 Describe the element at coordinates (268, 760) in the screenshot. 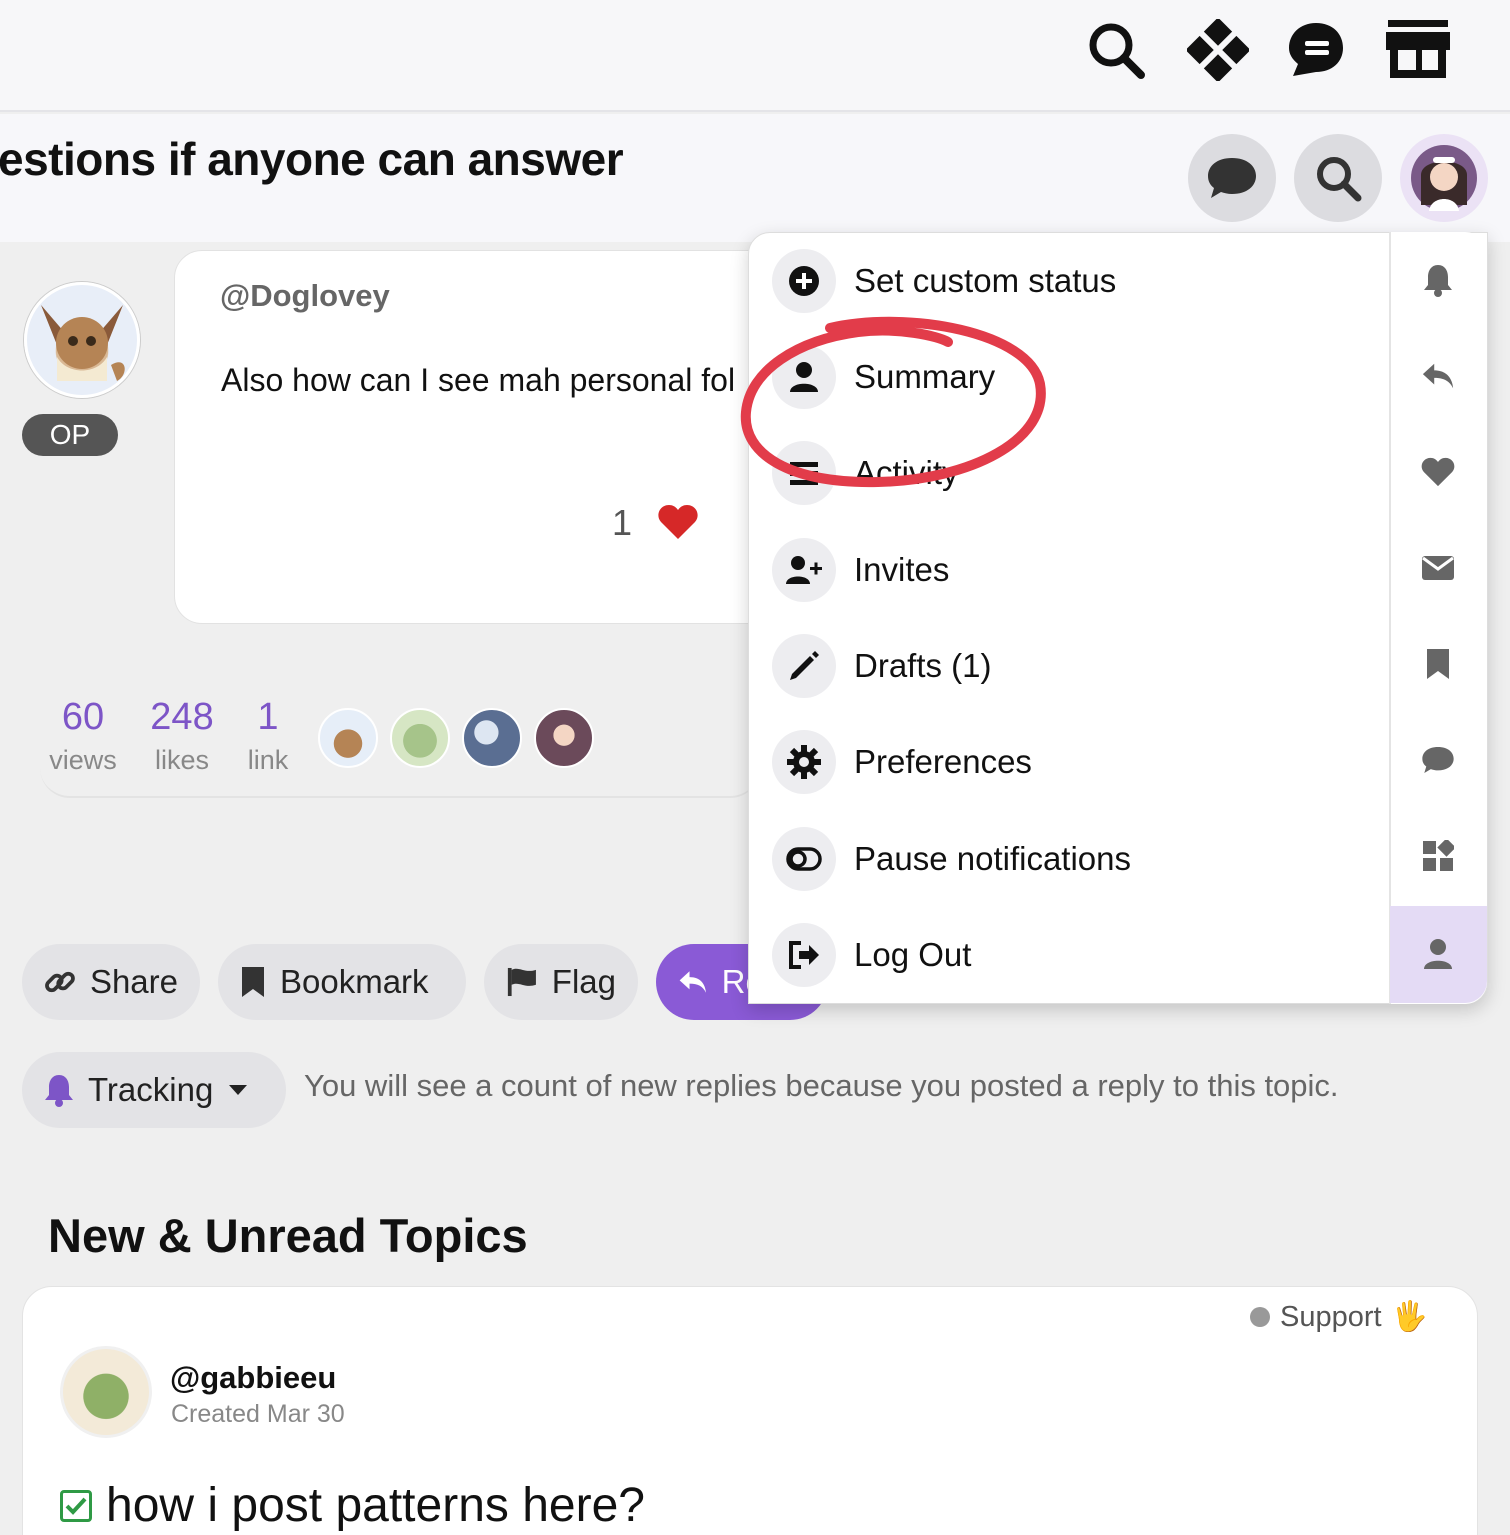

I see `stat-label: link` at that location.